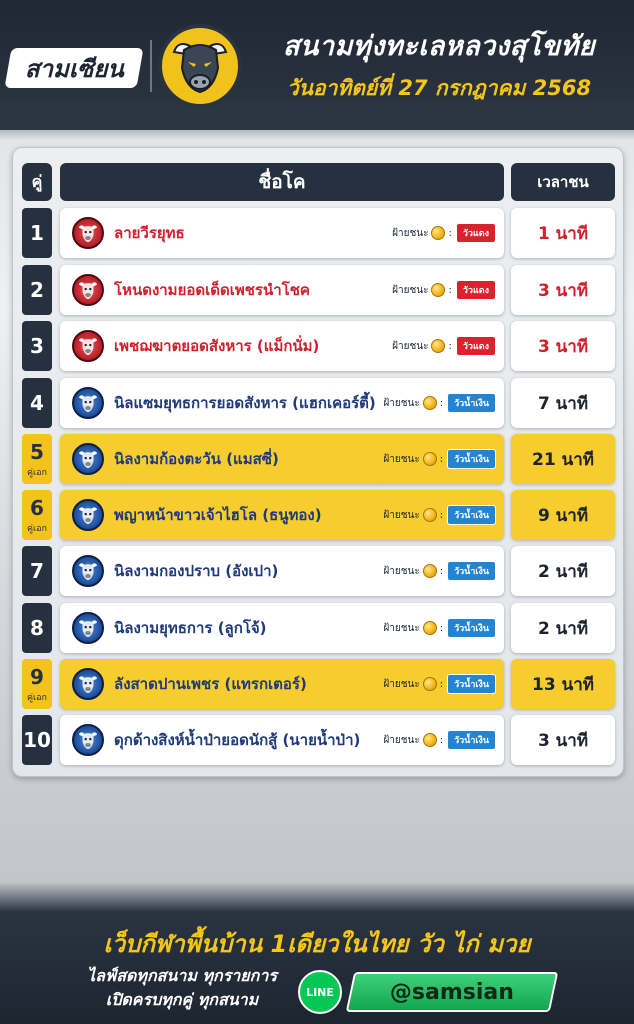  I want to click on pair-number: 1, so click(37, 233).